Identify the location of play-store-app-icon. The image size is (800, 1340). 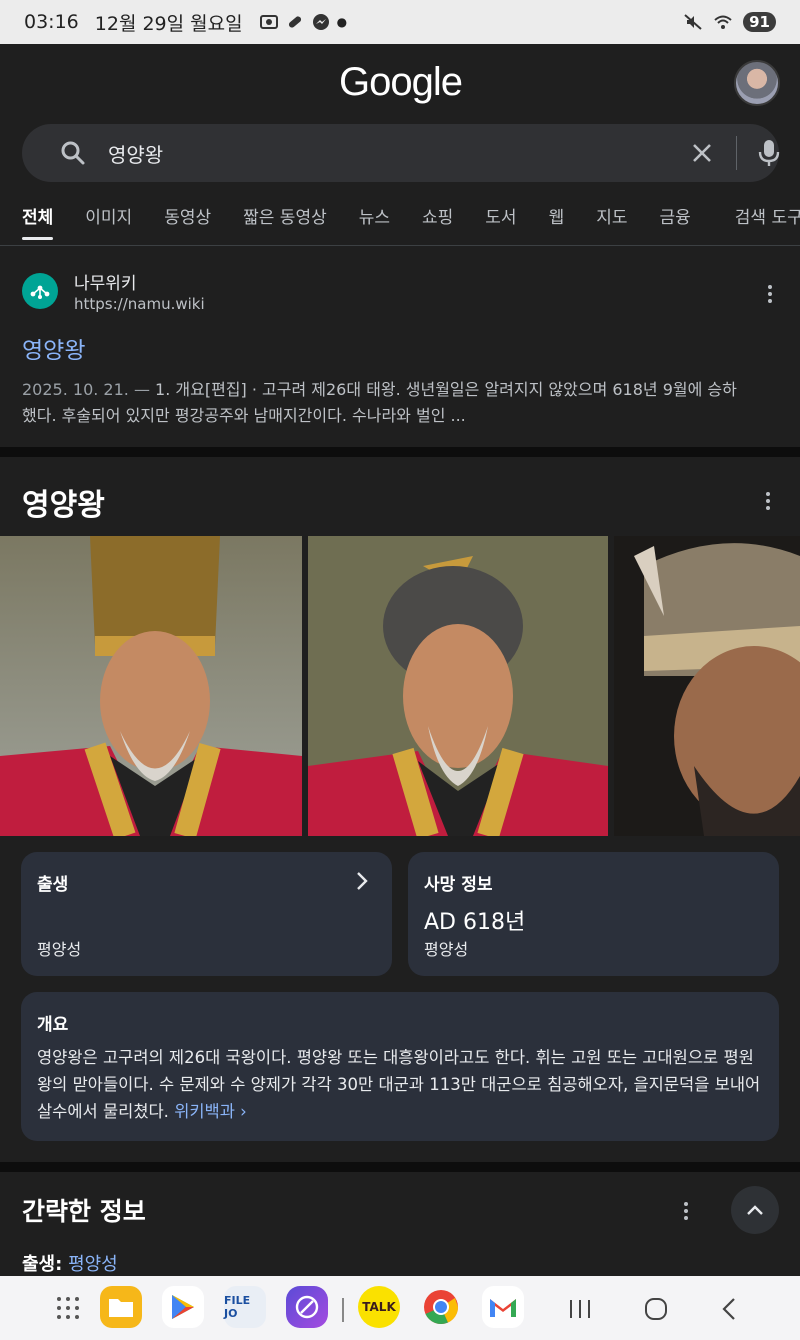
(183, 1307).